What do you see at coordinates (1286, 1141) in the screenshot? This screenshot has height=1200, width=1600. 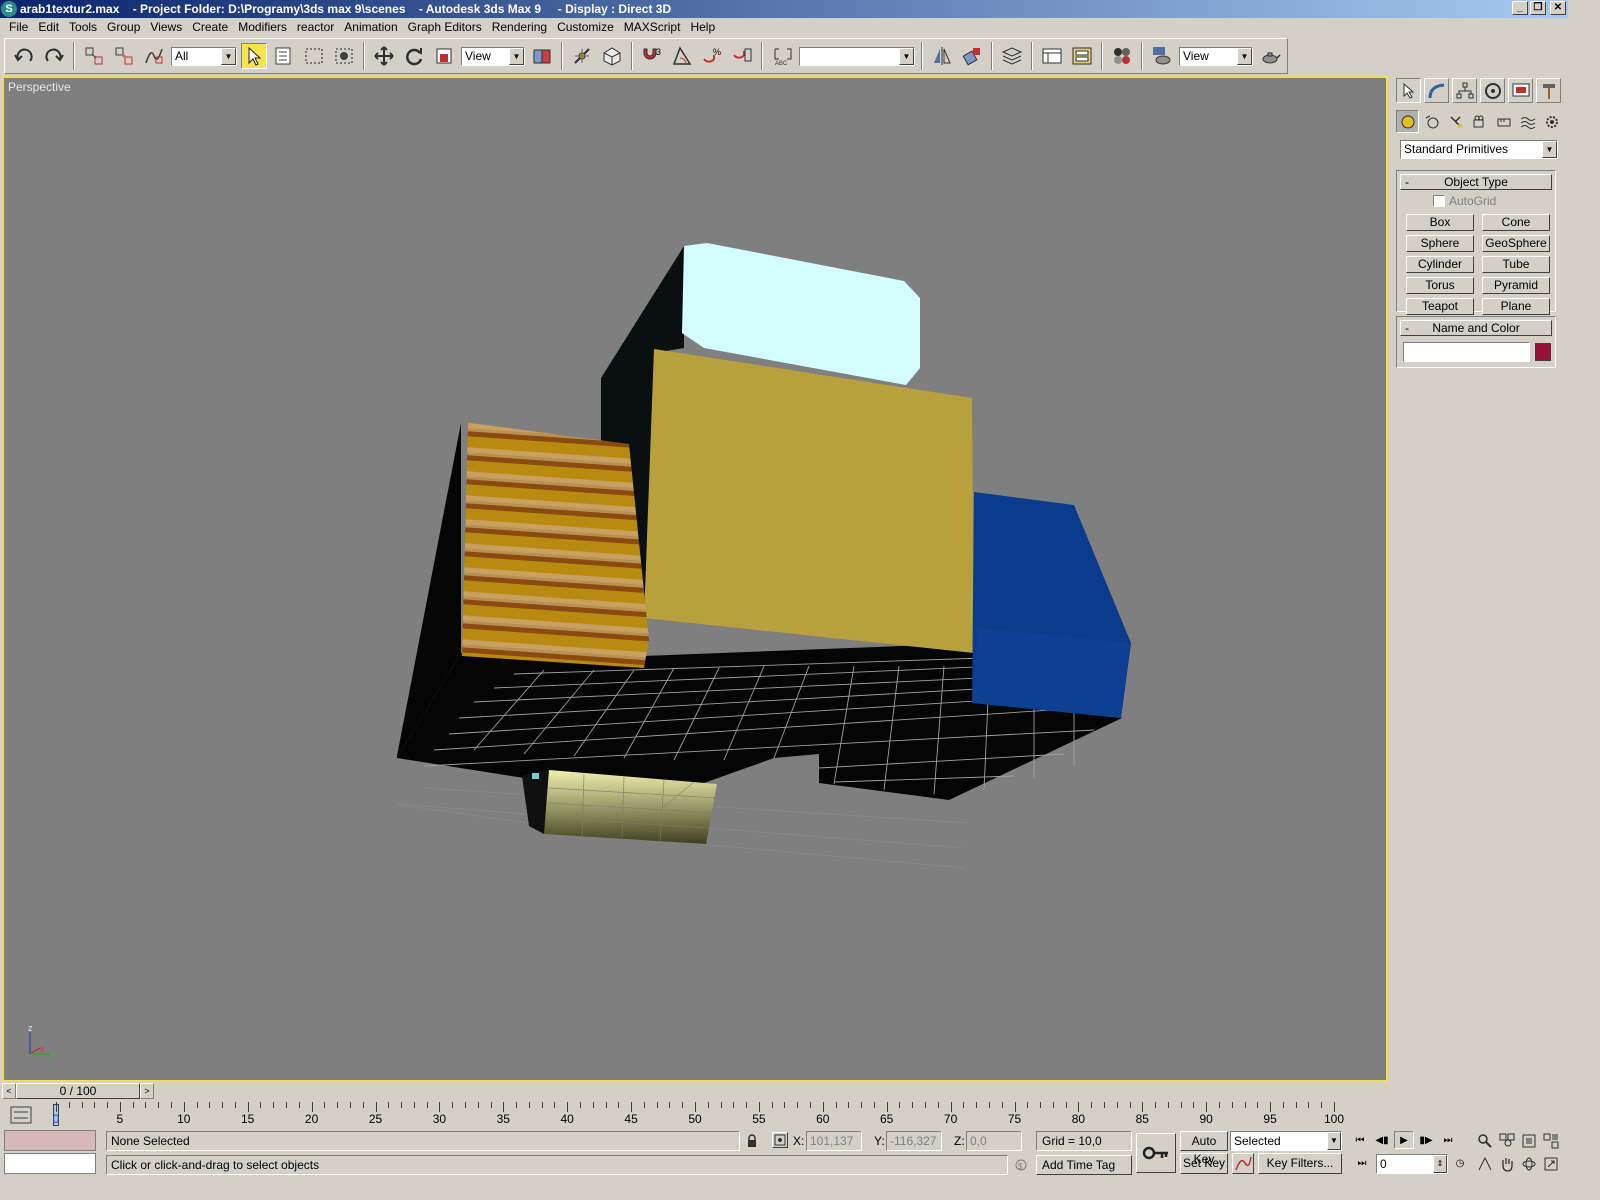 I see `key-mode-dropdown: Selected ▼` at bounding box center [1286, 1141].